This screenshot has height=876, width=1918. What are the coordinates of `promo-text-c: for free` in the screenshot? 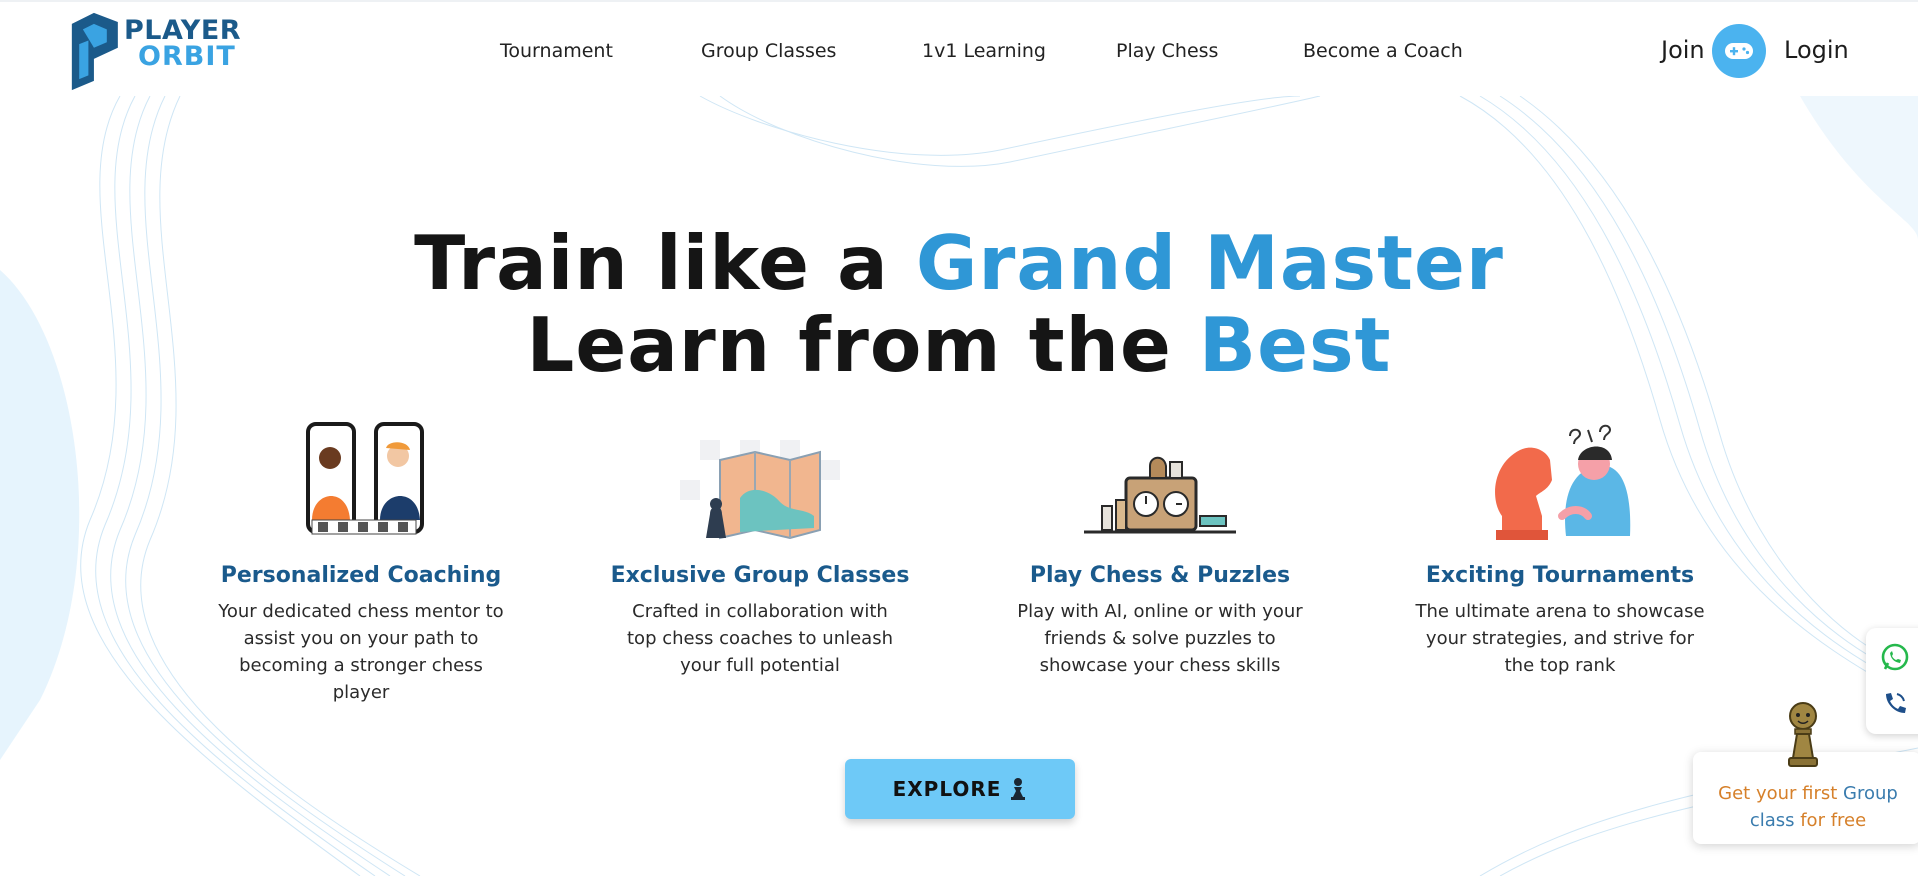 It's located at (1830, 820).